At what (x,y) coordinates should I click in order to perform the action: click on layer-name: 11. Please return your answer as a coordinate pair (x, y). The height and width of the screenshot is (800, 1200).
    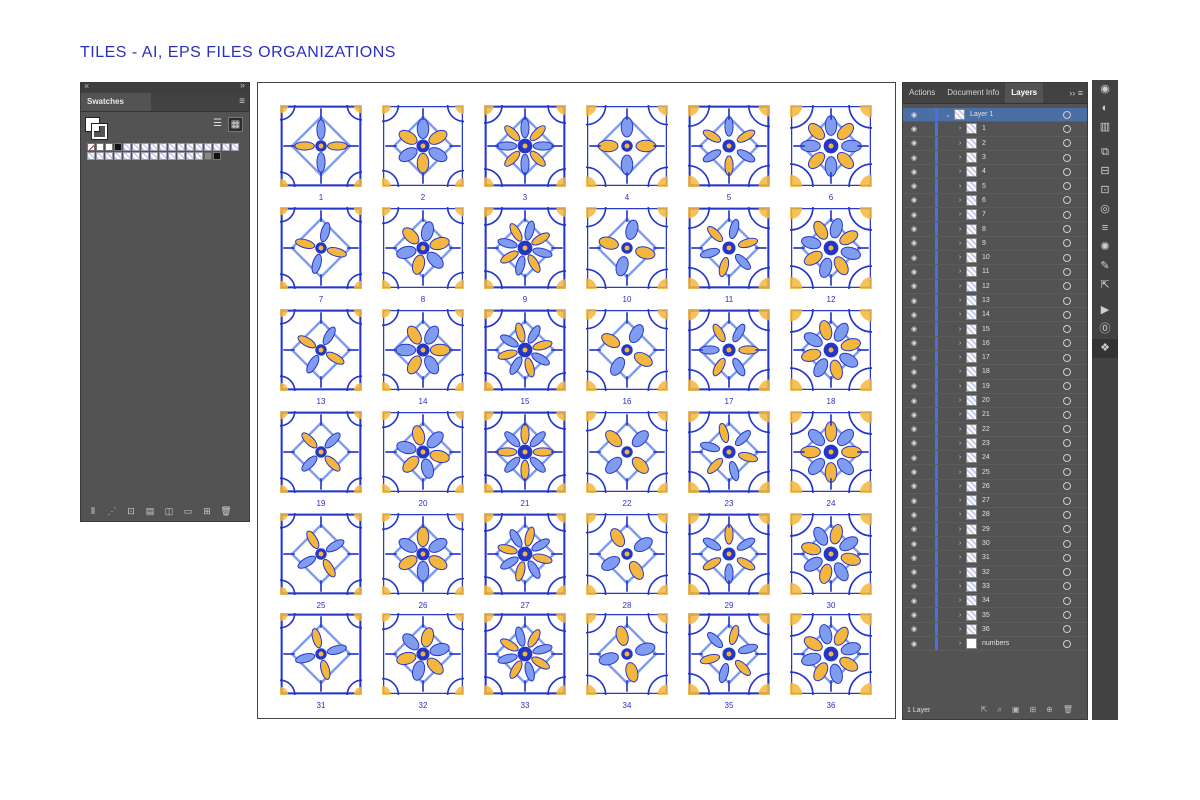
    Looking at the image, I should click on (1022, 271).